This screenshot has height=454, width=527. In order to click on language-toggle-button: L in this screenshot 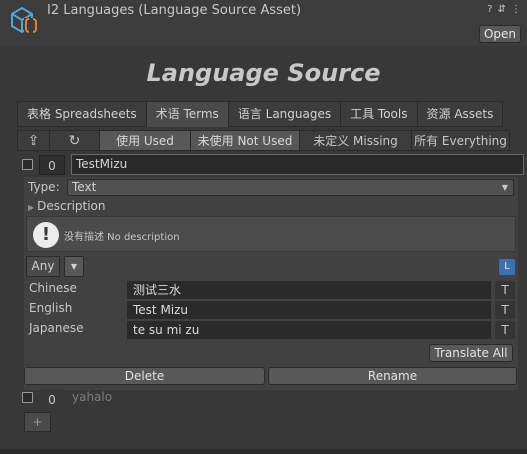, I will do `click(507, 267)`.